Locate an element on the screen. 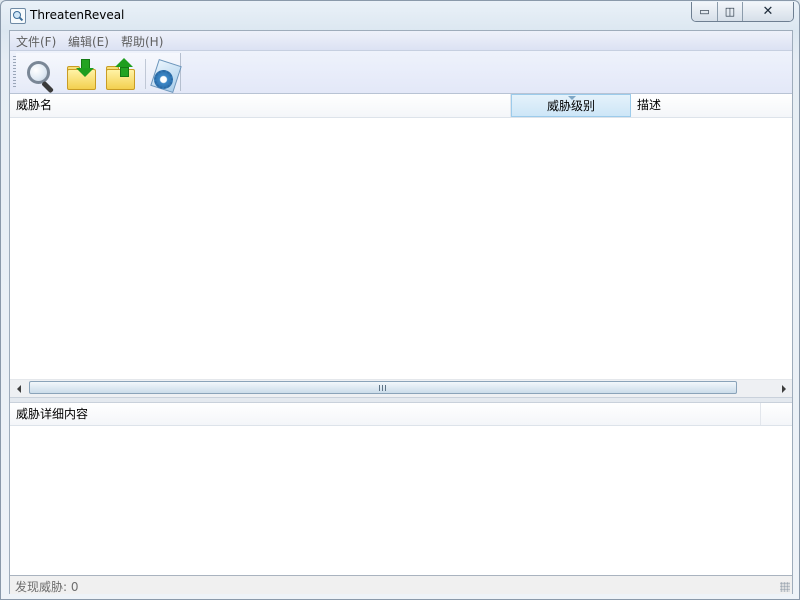  minimize-button: ▭ is located at coordinates (705, 11).